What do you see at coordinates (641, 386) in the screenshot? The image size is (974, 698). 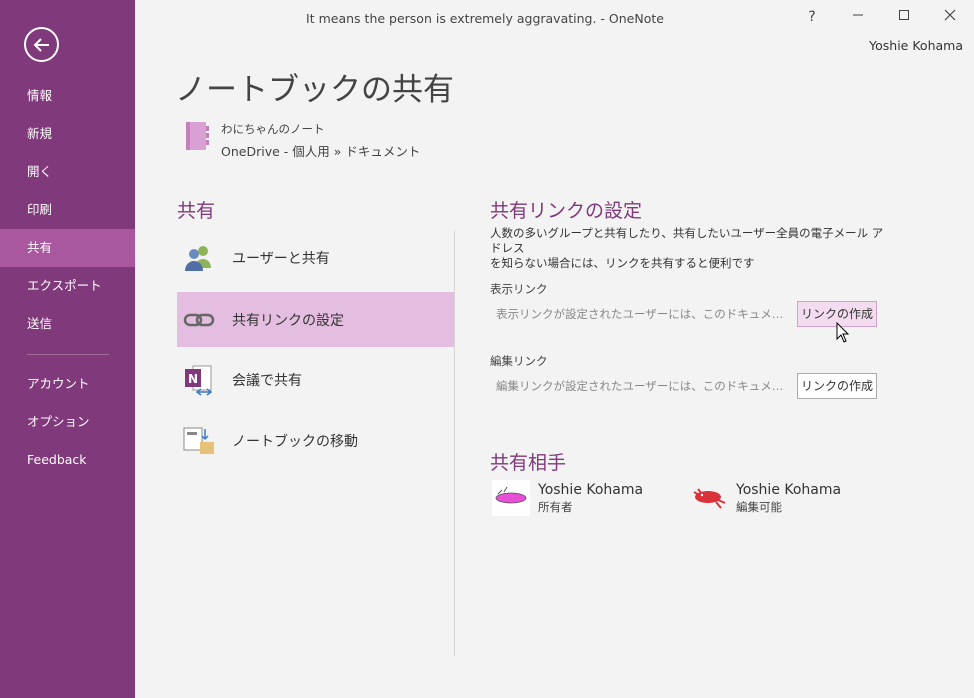 I see `edit-link-field: 編集リンクが設定されたユーザーには、このドキュメントへのアクセス権があります` at bounding box center [641, 386].